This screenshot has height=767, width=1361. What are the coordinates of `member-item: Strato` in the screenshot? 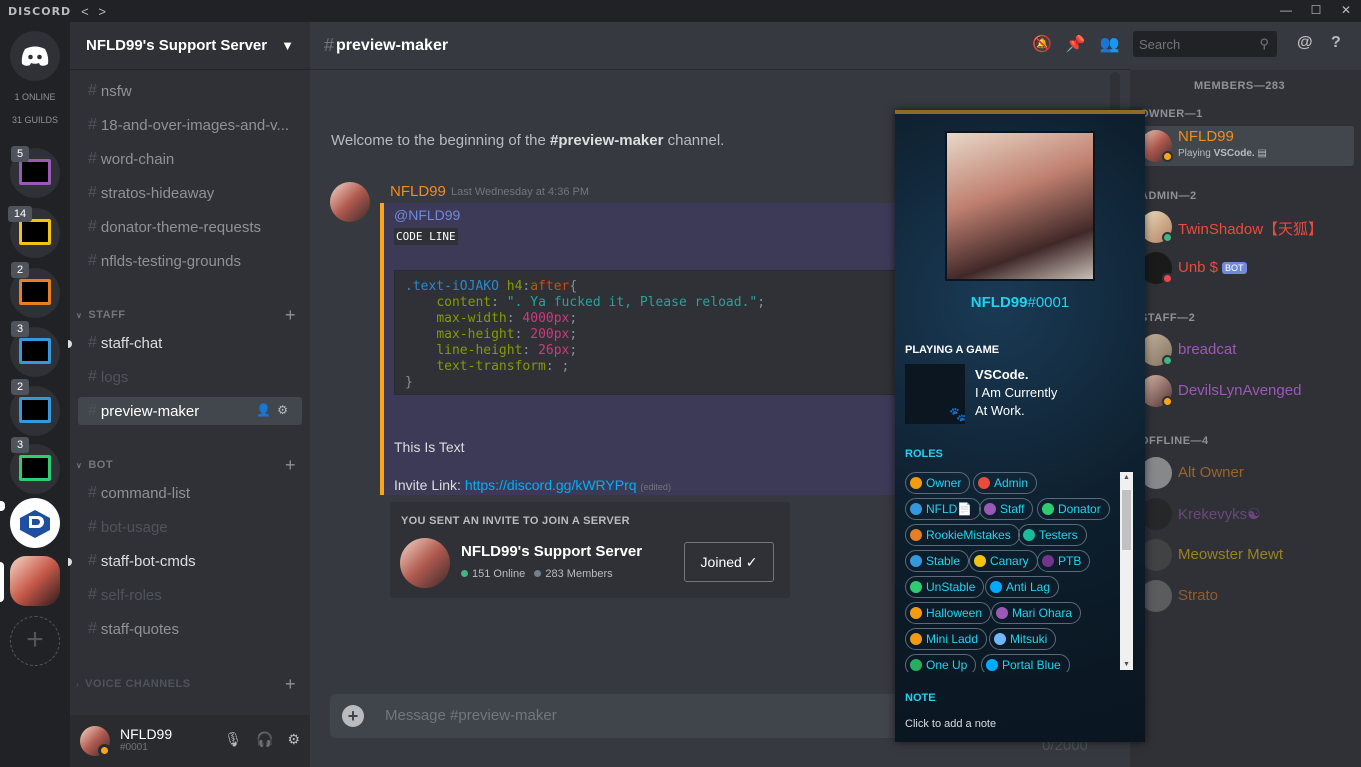 It's located at (1242, 596).